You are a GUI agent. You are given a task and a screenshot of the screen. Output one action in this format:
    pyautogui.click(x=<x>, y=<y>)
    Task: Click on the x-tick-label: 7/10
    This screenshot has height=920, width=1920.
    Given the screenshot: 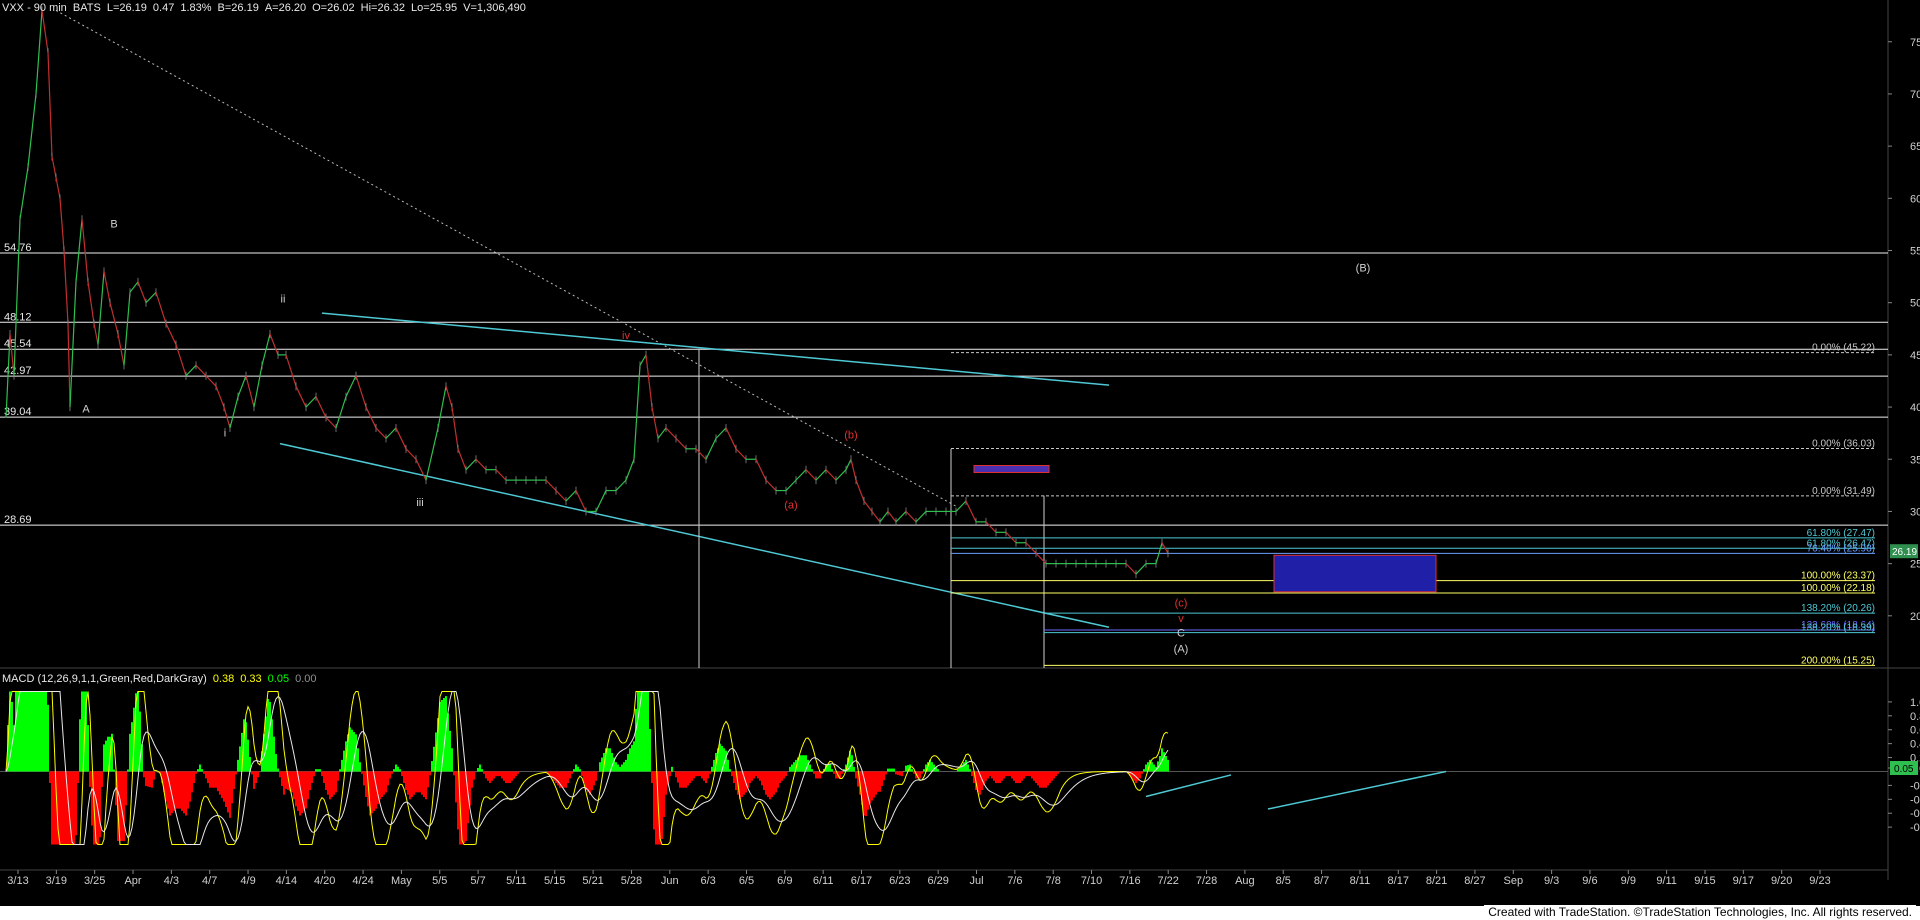 What is the action you would take?
    pyautogui.click(x=1091, y=881)
    